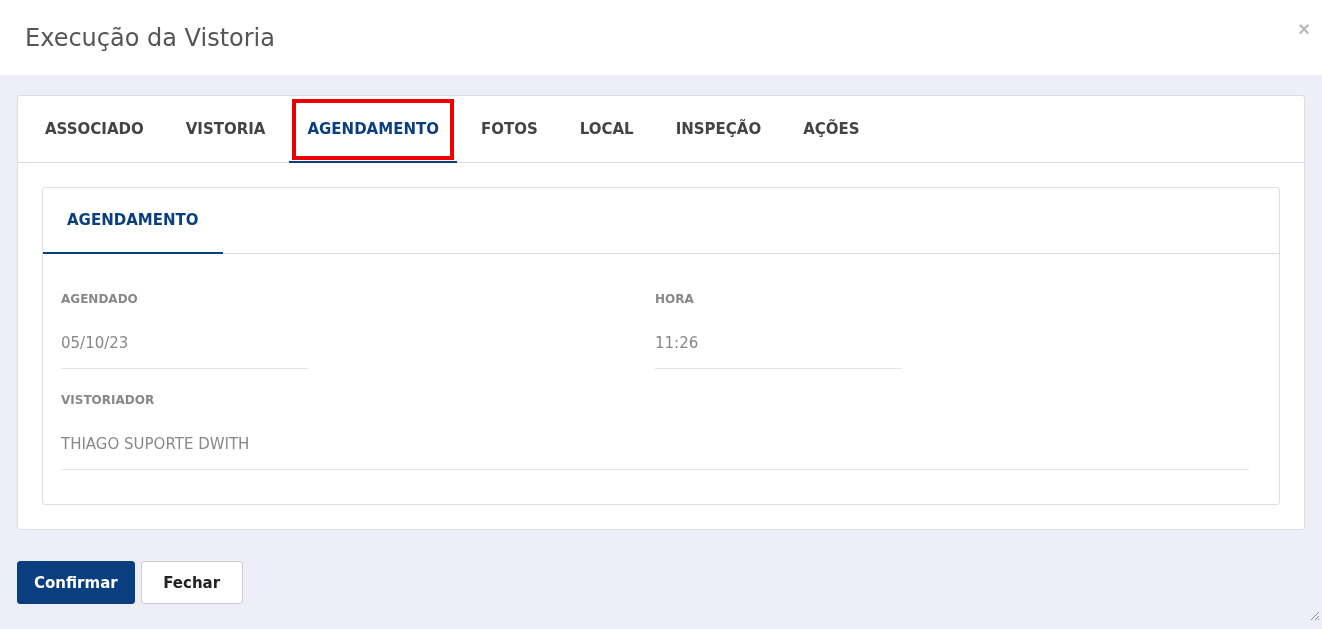 This screenshot has height=629, width=1322. I want to click on tab: INSPEÇÃO, so click(718, 129).